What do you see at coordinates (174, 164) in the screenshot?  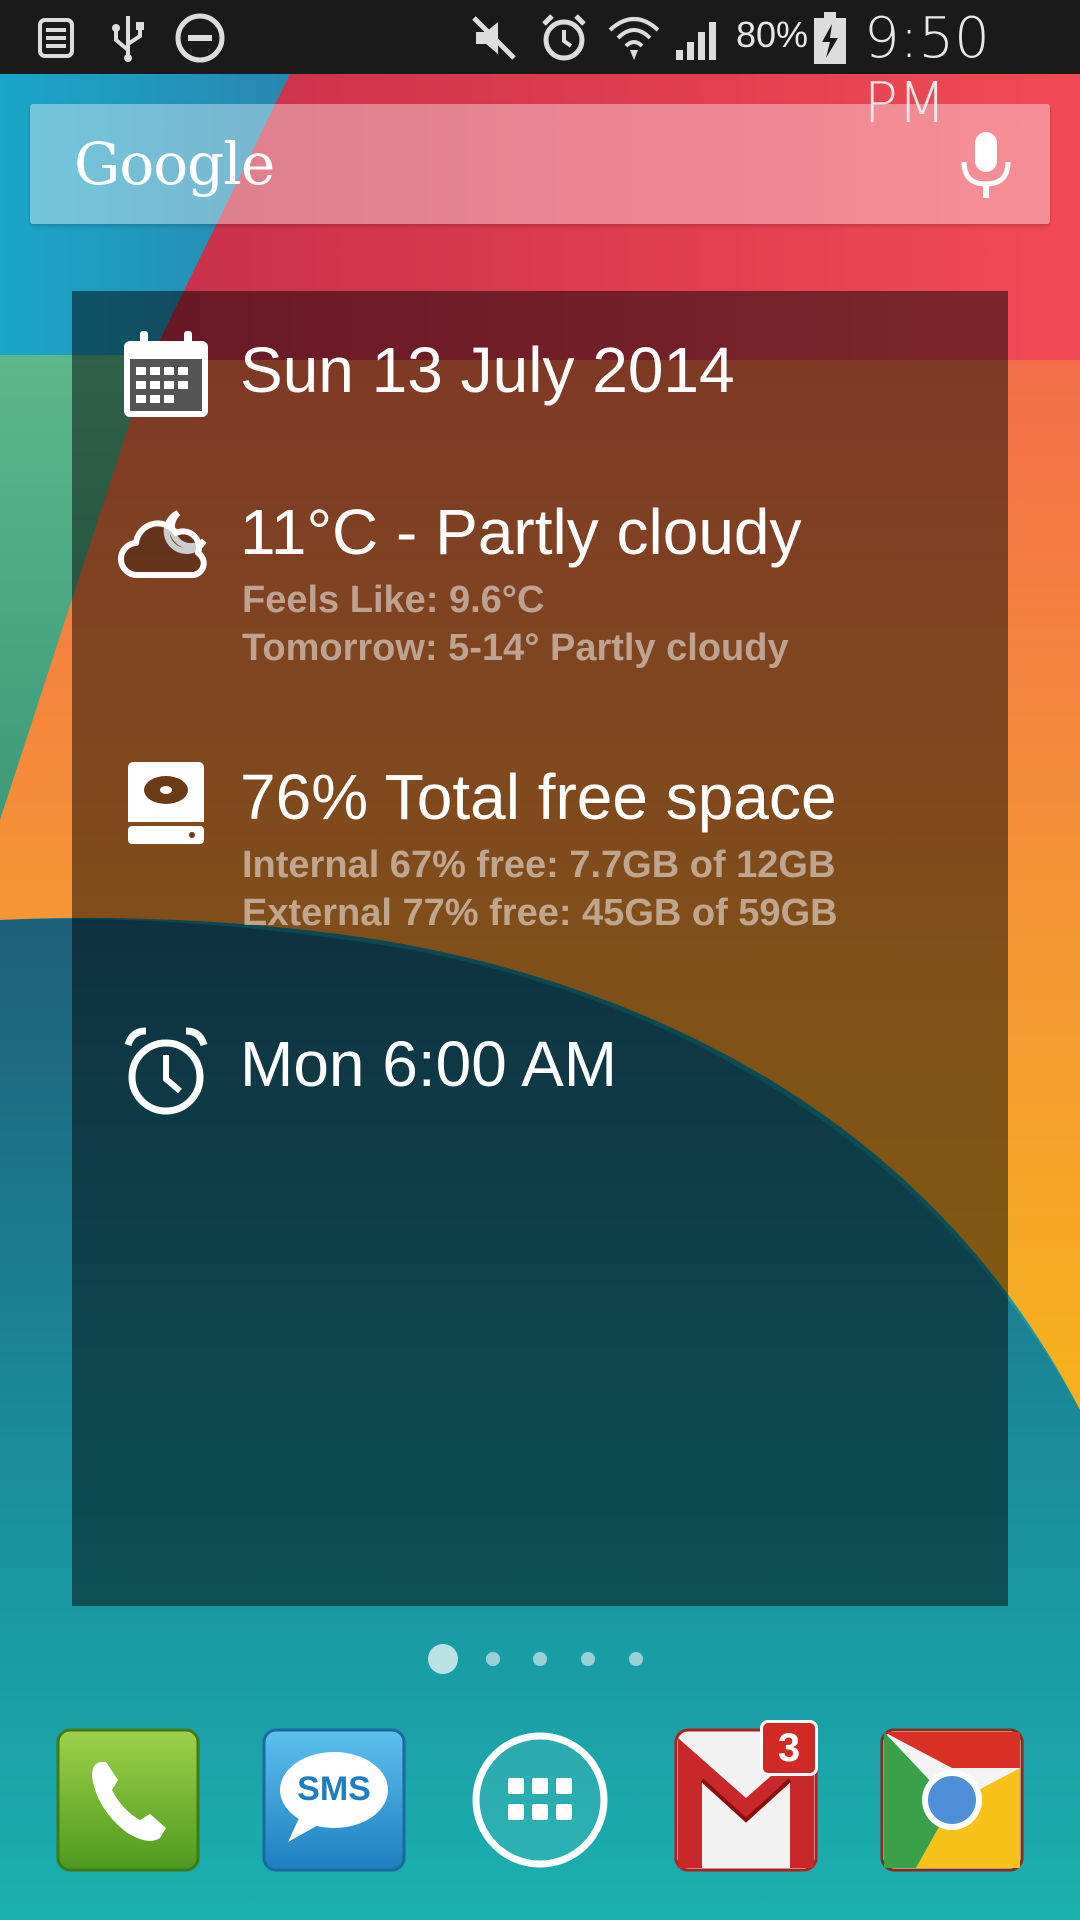 I see `google-logo: Google` at bounding box center [174, 164].